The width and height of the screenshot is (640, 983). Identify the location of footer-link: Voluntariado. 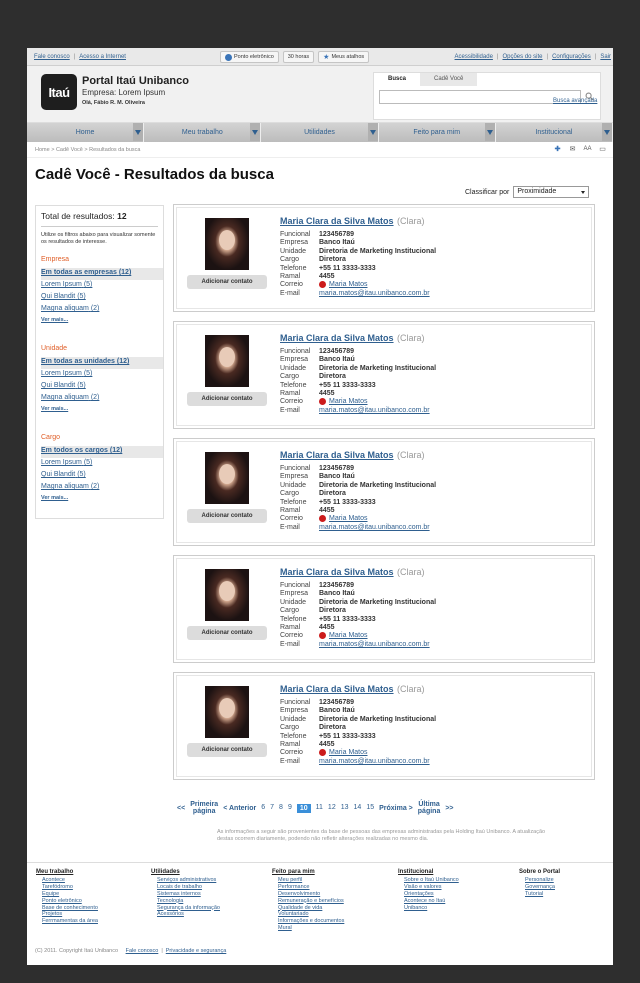
(308, 914).